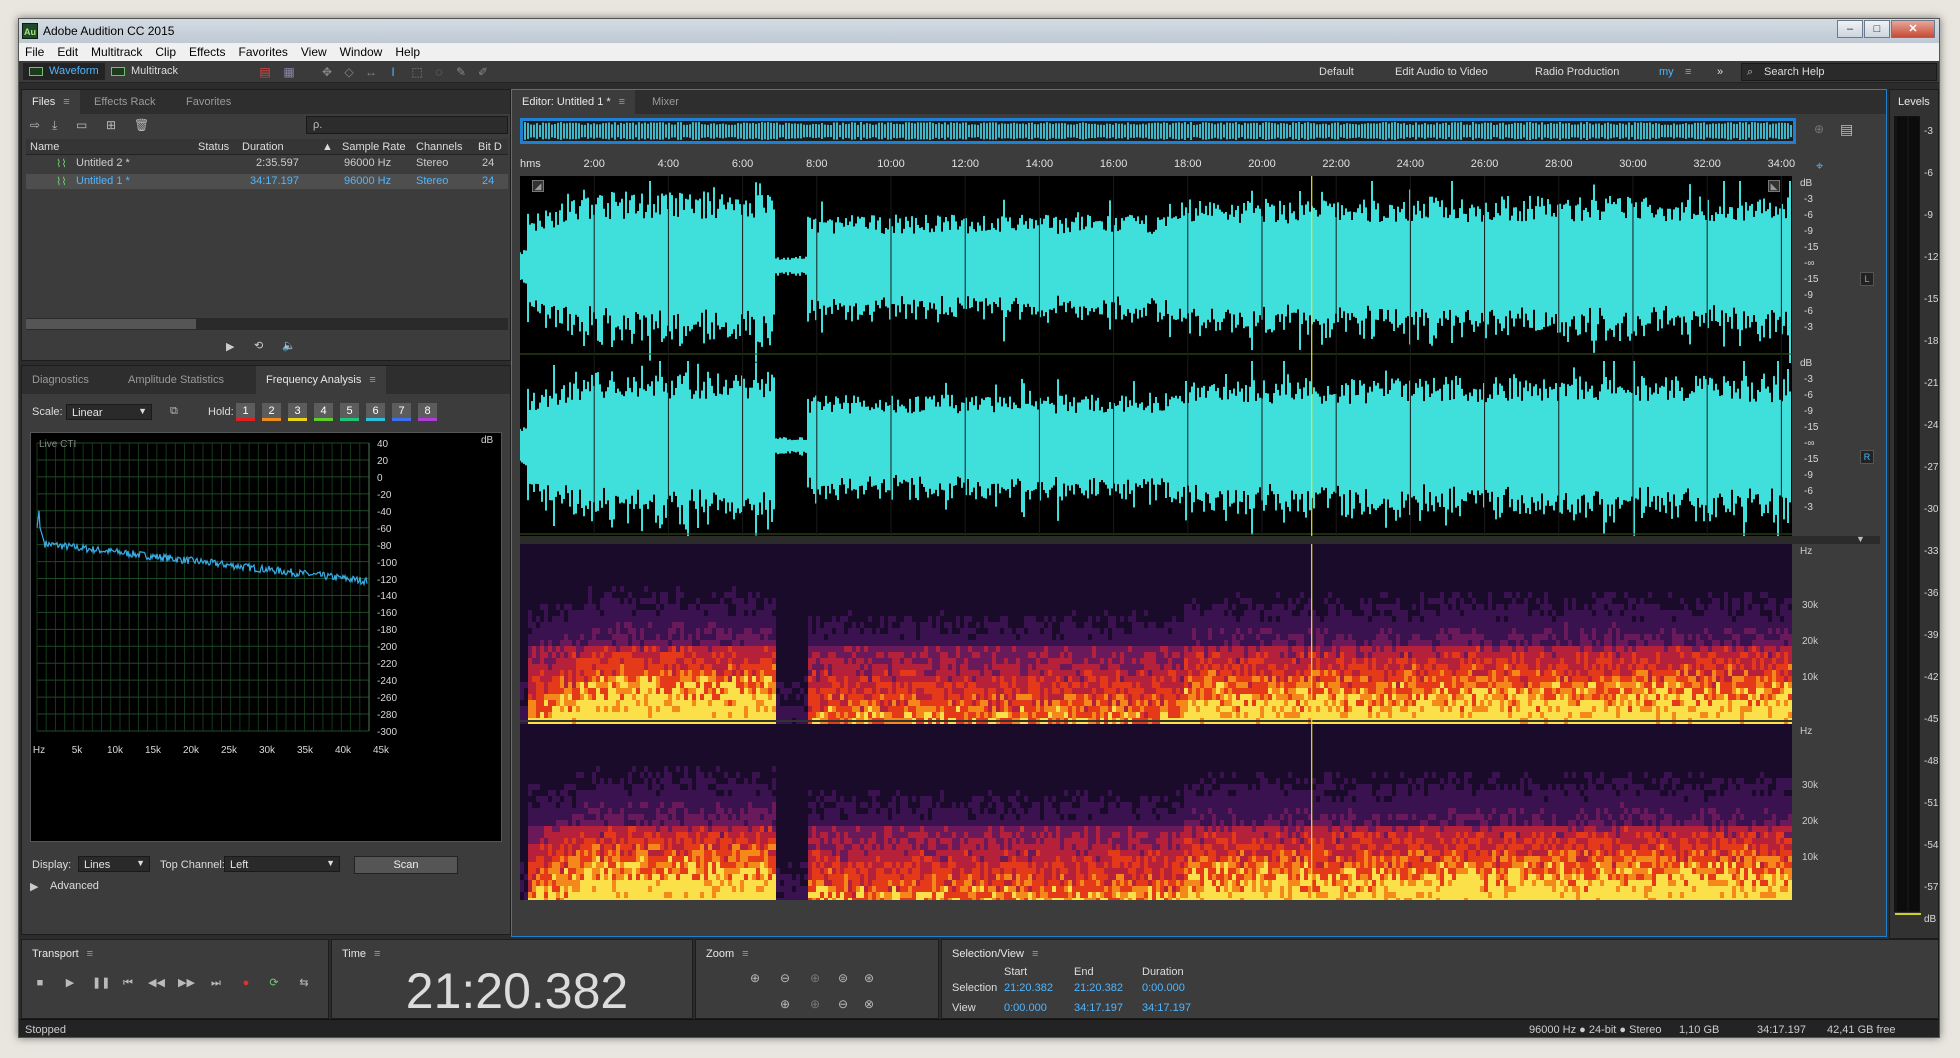  I want to click on display-dropdown: Lines ▼, so click(114, 864).